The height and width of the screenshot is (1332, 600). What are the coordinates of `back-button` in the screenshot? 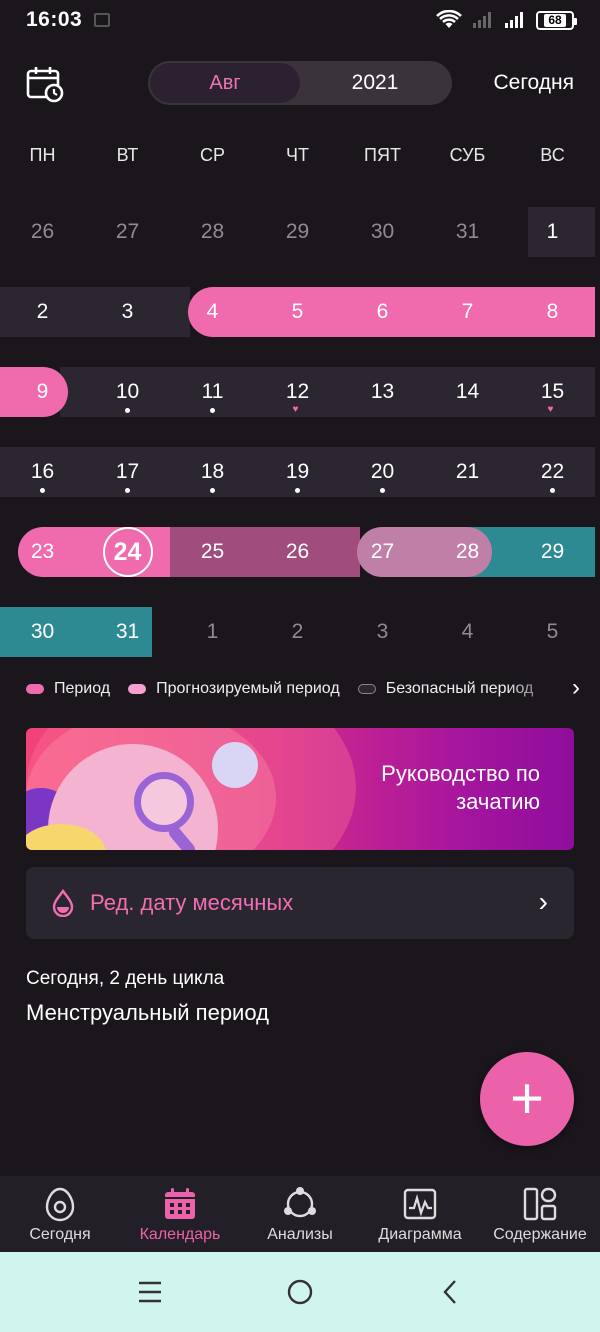 It's located at (450, 1292).